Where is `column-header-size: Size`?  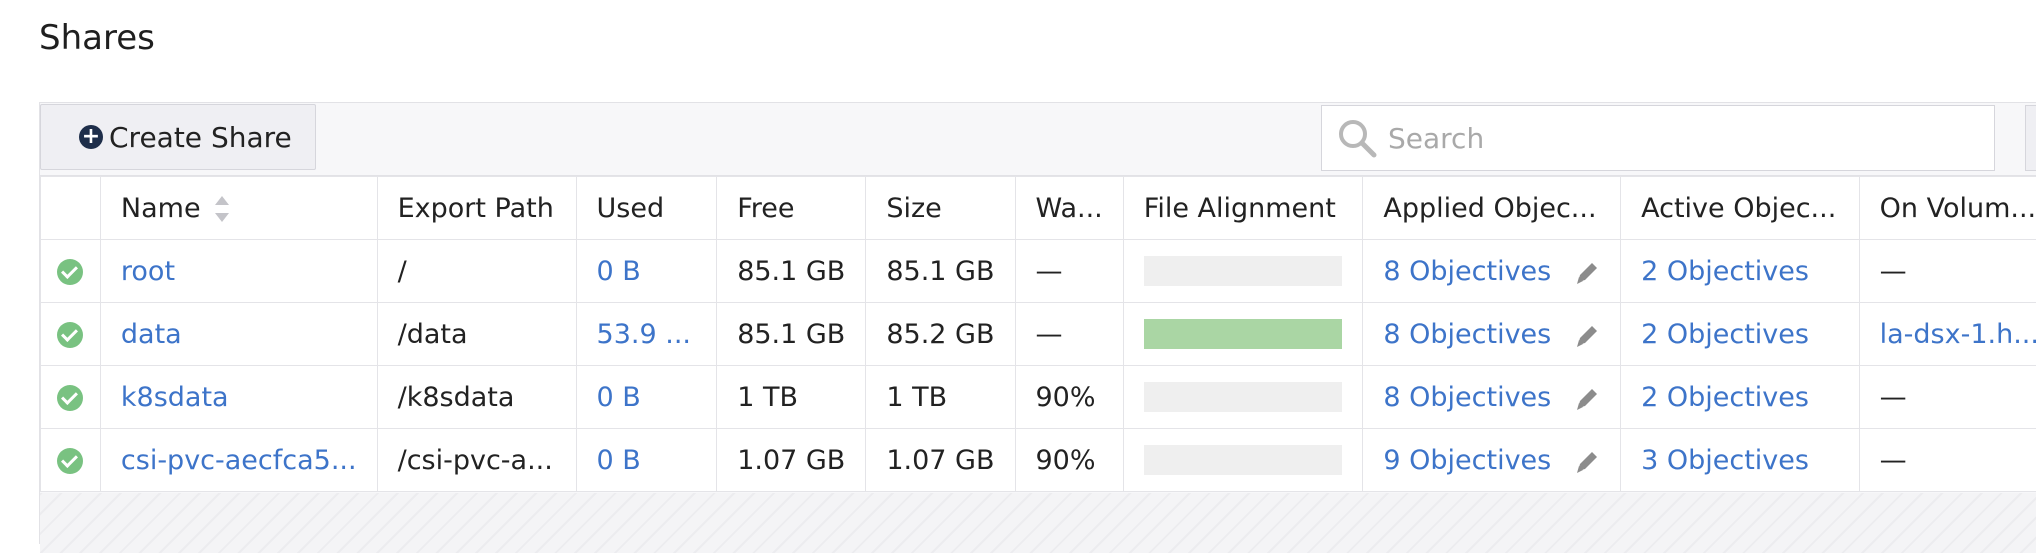
column-header-size: Size is located at coordinates (940, 208).